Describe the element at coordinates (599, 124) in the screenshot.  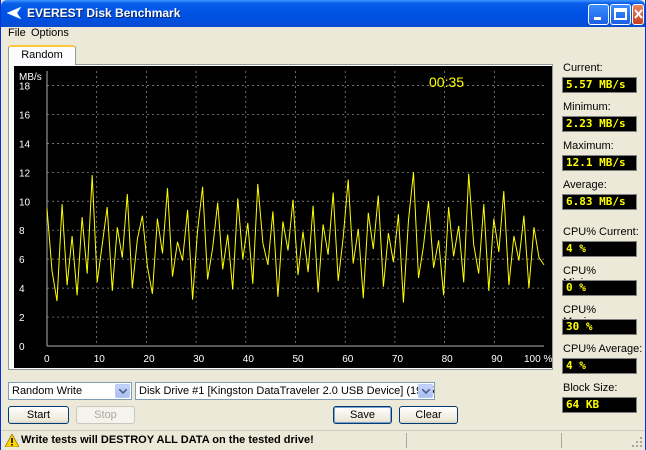
I see `minimum-value: 2.23 MB/s` at that location.